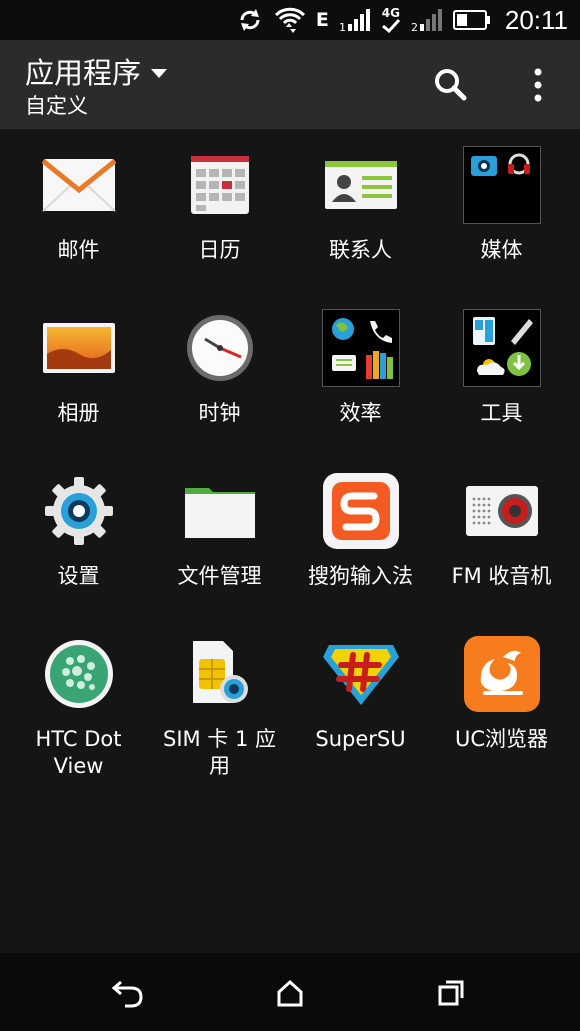 This screenshot has width=580, height=1031. What do you see at coordinates (502, 185) in the screenshot?
I see `media-folder-icon` at bounding box center [502, 185].